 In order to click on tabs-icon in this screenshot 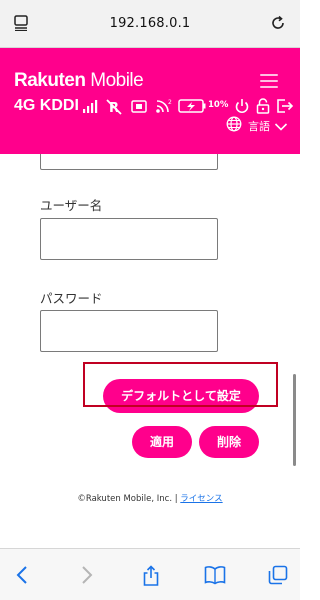, I will do `click(278, 577)`.